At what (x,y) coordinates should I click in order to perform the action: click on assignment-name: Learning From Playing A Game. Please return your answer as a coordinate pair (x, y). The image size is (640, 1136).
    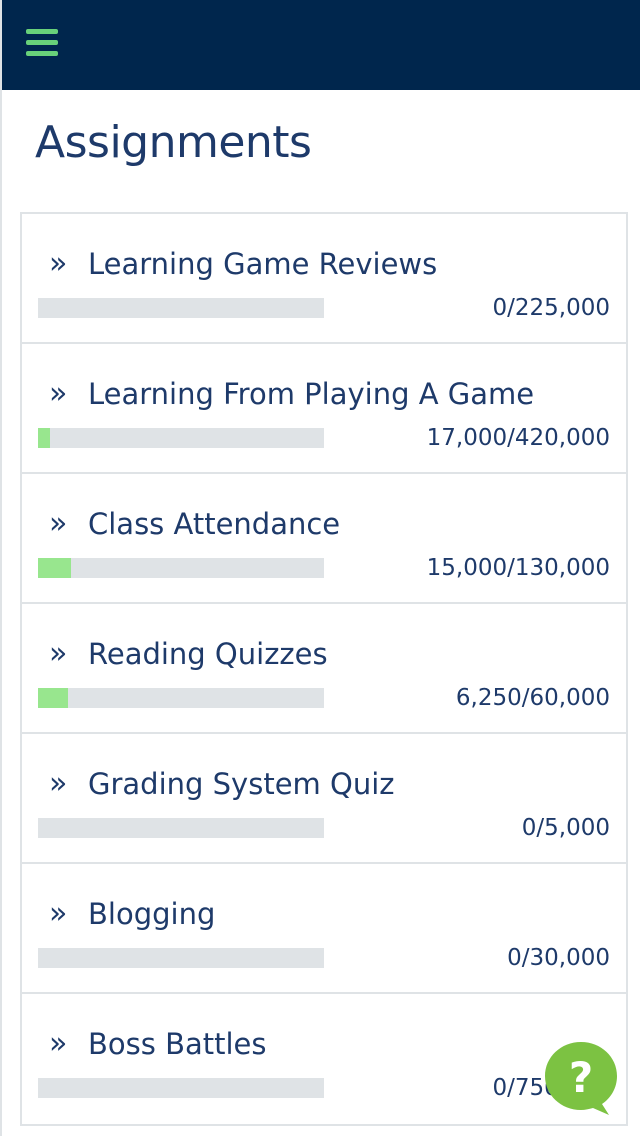
    Looking at the image, I should click on (311, 394).